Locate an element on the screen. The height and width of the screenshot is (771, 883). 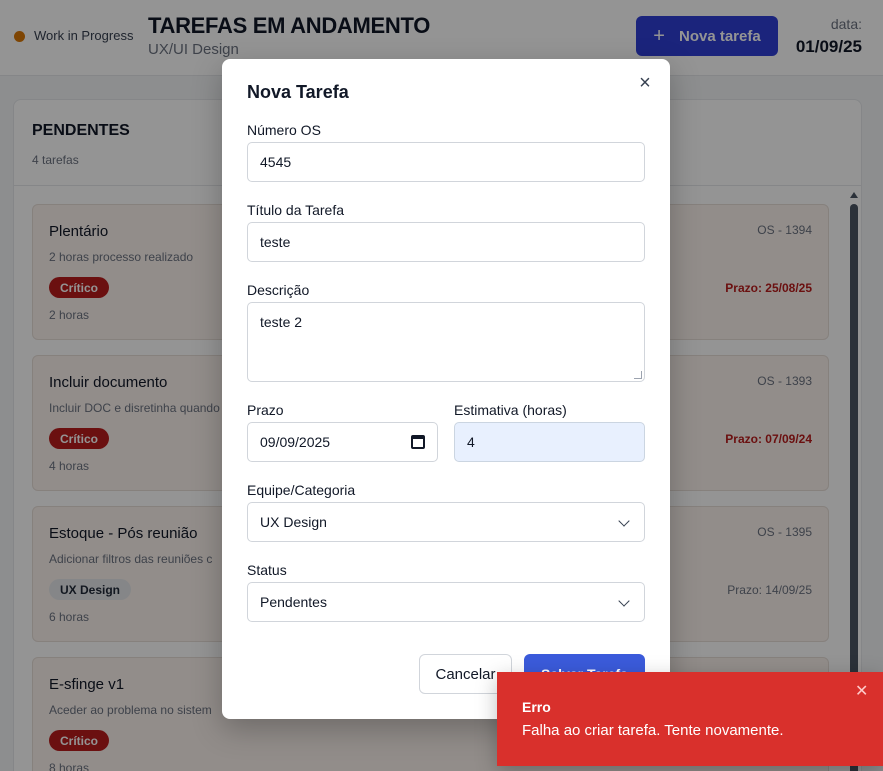
deadline-label: Prazo is located at coordinates (265, 410).